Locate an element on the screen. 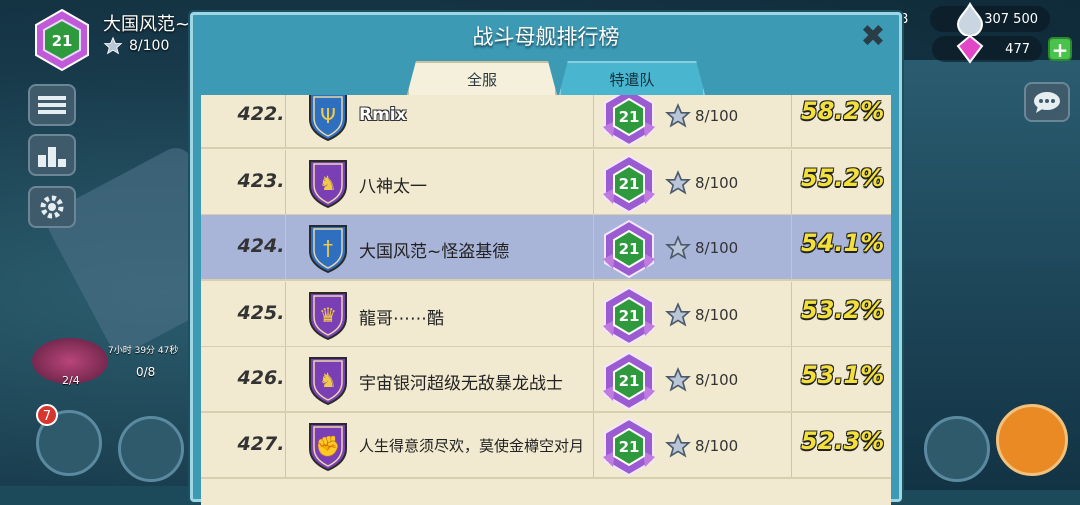  leaderboard-button is located at coordinates (52, 155).